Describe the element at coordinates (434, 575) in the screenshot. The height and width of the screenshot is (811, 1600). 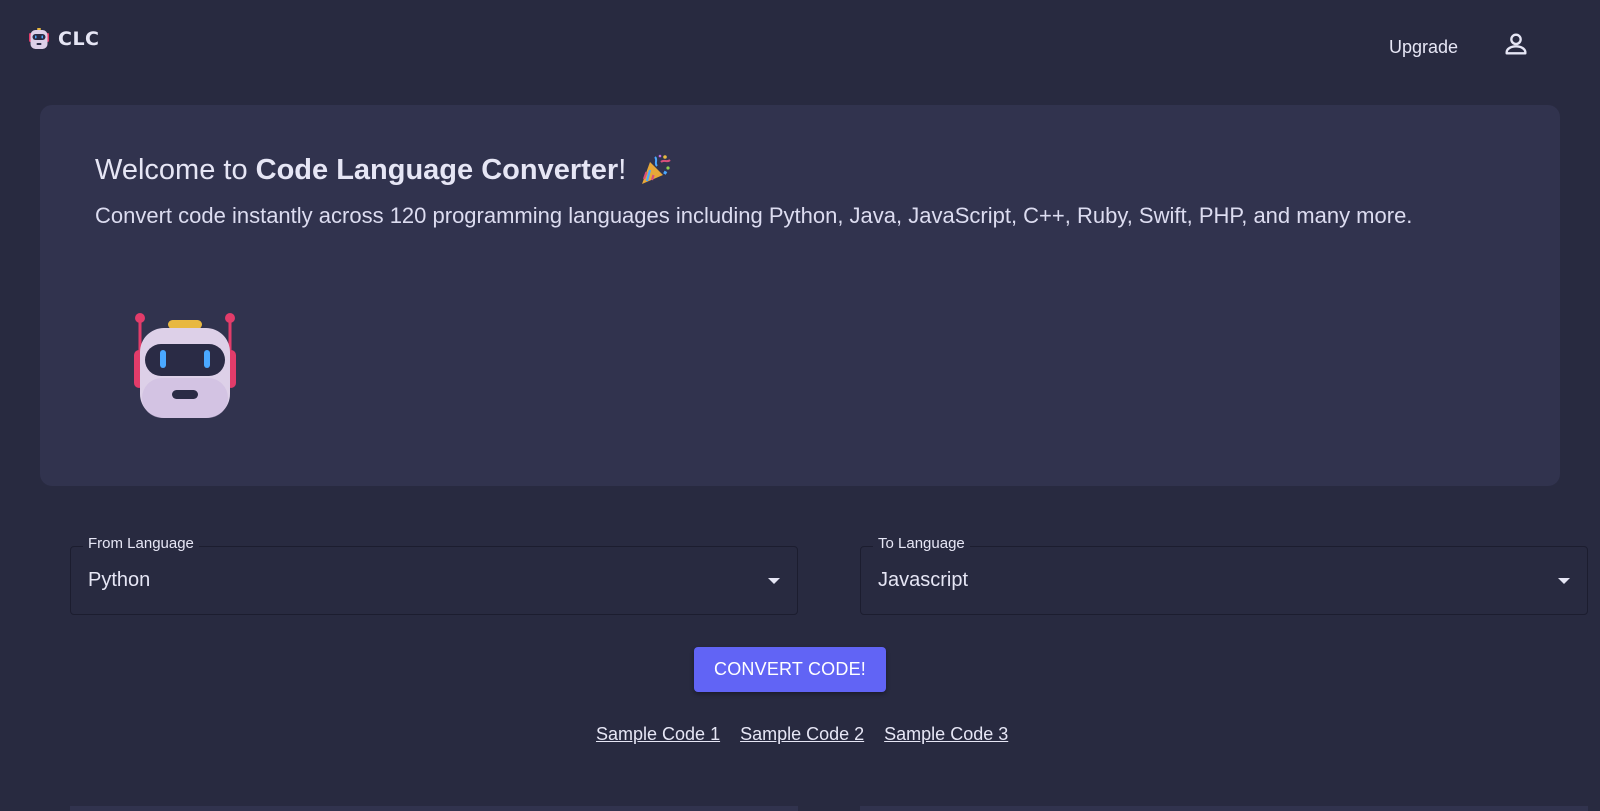
I see `from-language-select: From Language Python` at that location.